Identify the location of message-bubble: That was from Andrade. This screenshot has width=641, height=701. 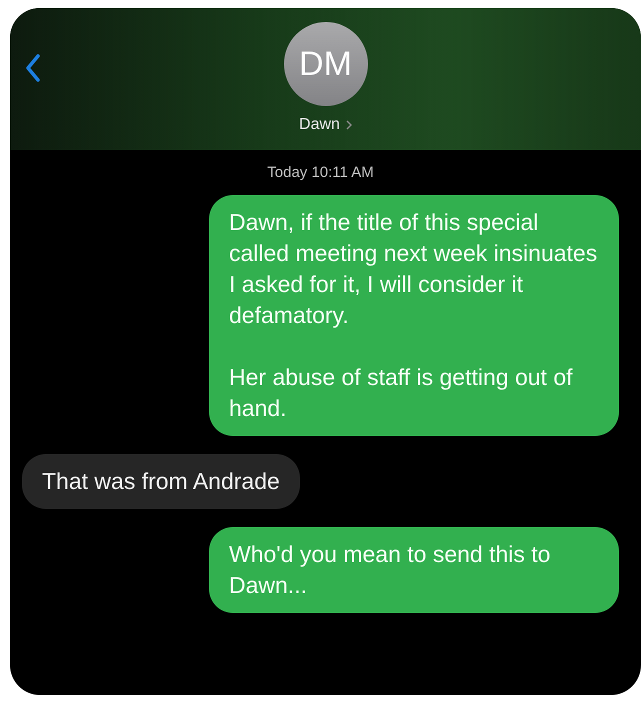
(161, 481).